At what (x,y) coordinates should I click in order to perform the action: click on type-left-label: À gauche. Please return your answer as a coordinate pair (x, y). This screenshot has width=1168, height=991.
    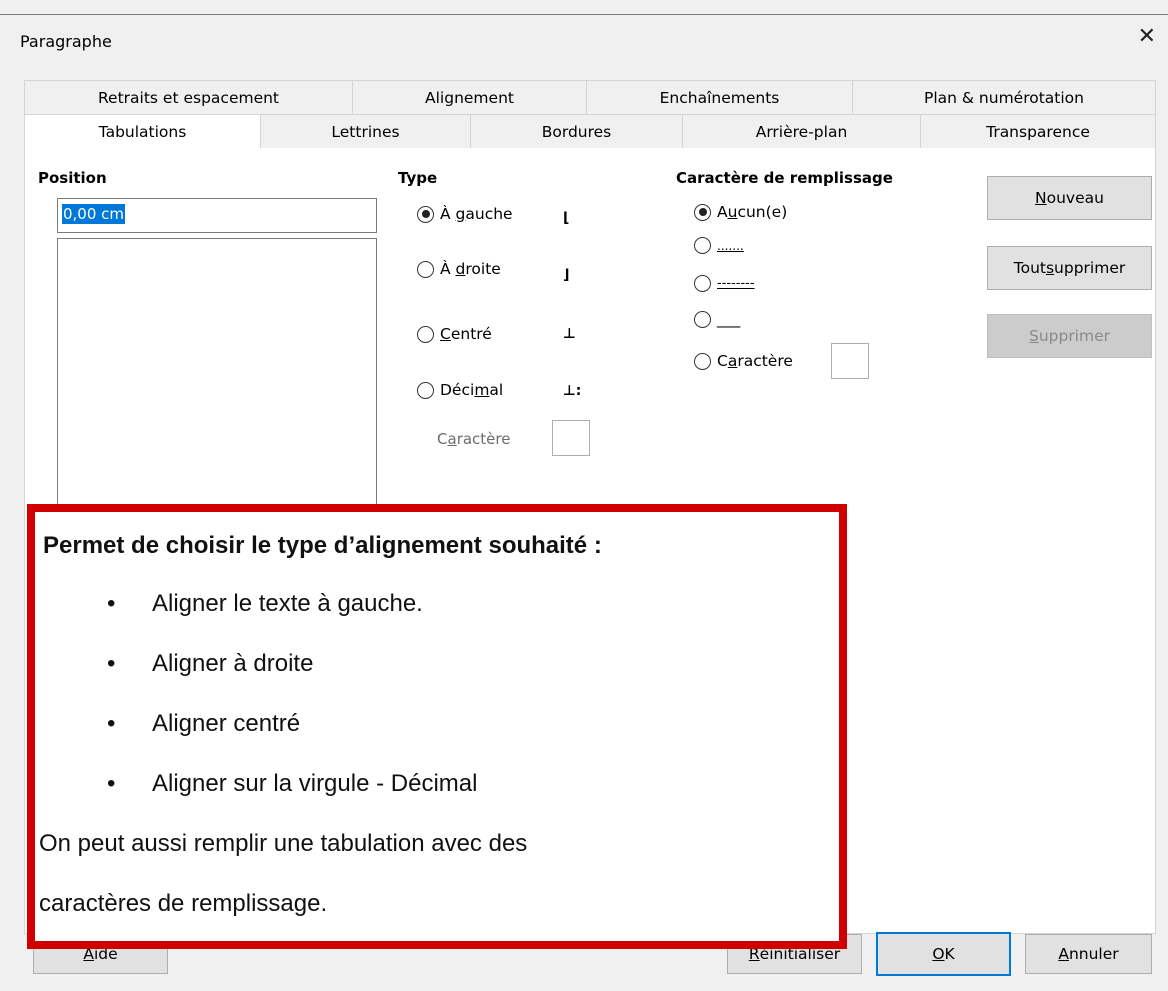
    Looking at the image, I should click on (476, 214).